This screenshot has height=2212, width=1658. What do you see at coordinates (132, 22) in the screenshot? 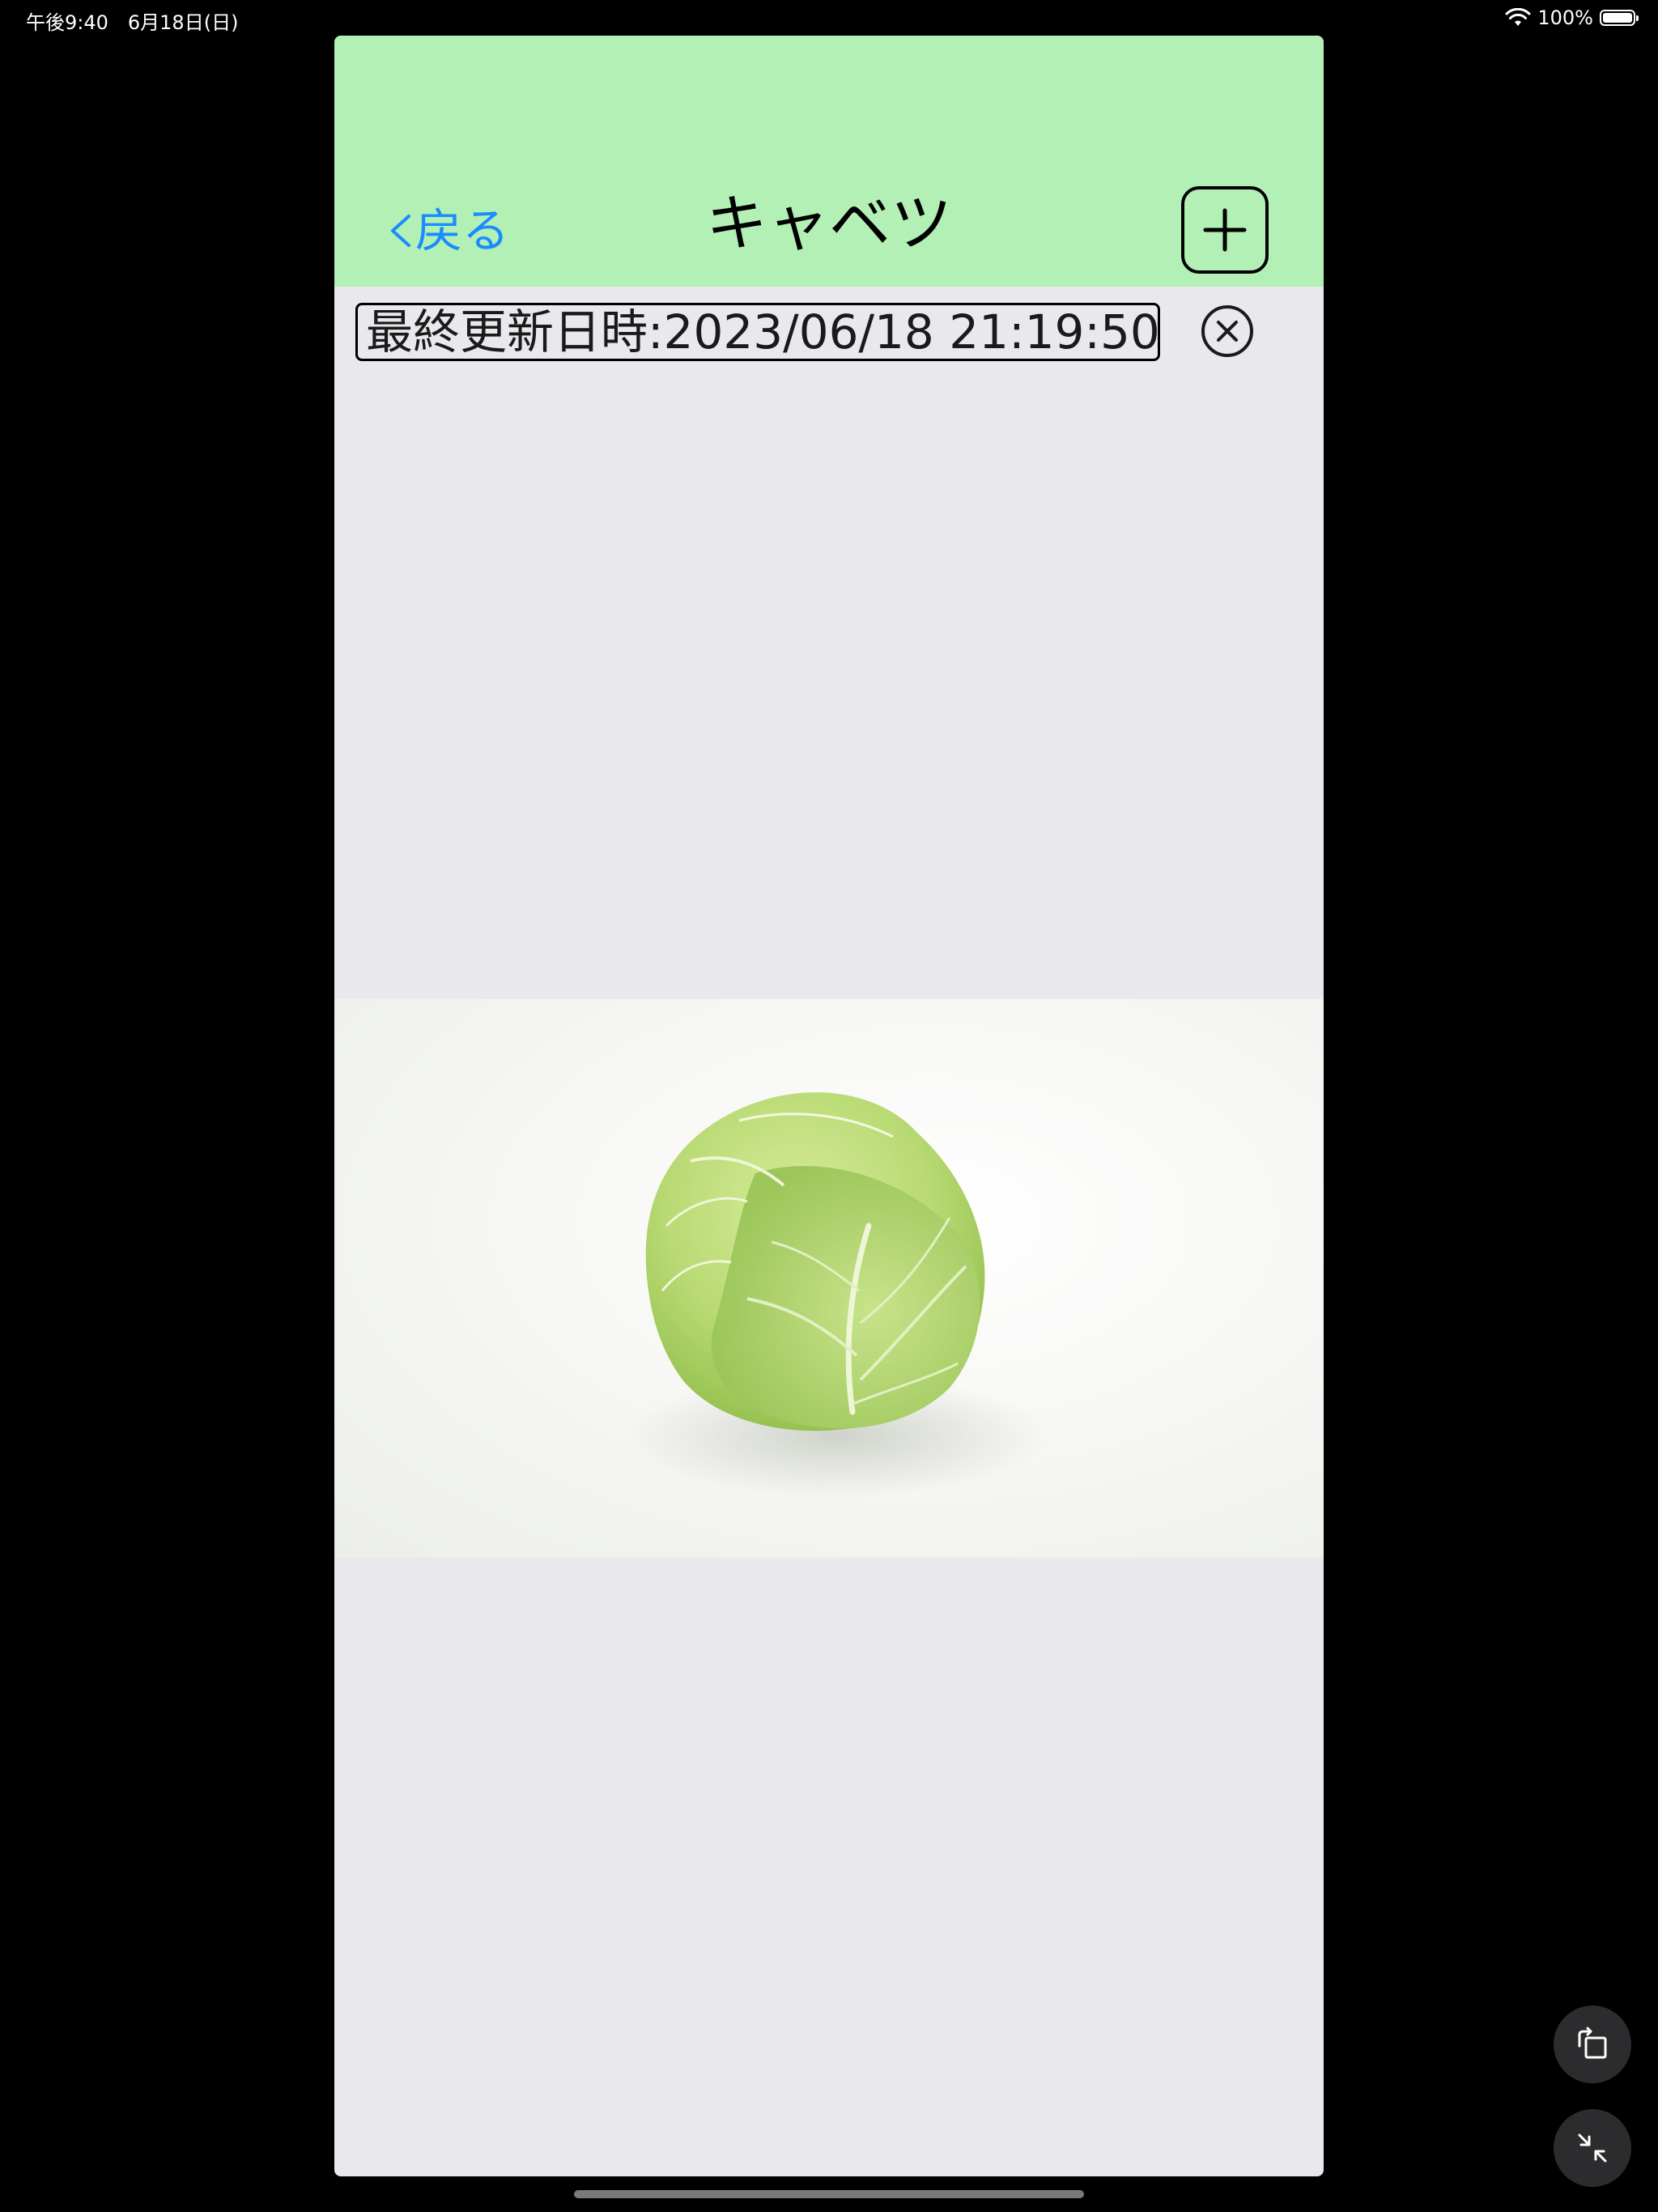
I see `status-time-date: 午後9:40 6月18日(日)` at bounding box center [132, 22].